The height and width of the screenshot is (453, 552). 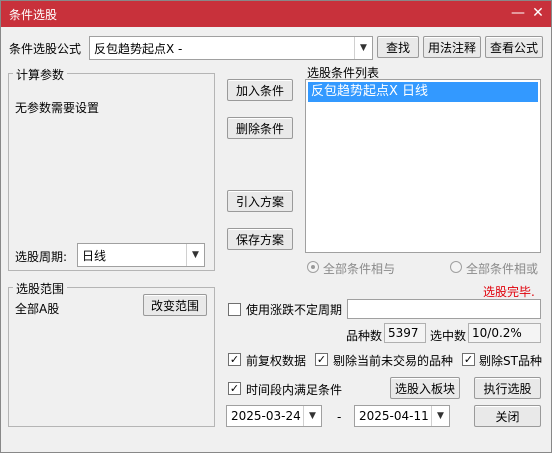 What do you see at coordinates (234, 309) in the screenshot?
I see `limit-period-checkbox` at bounding box center [234, 309].